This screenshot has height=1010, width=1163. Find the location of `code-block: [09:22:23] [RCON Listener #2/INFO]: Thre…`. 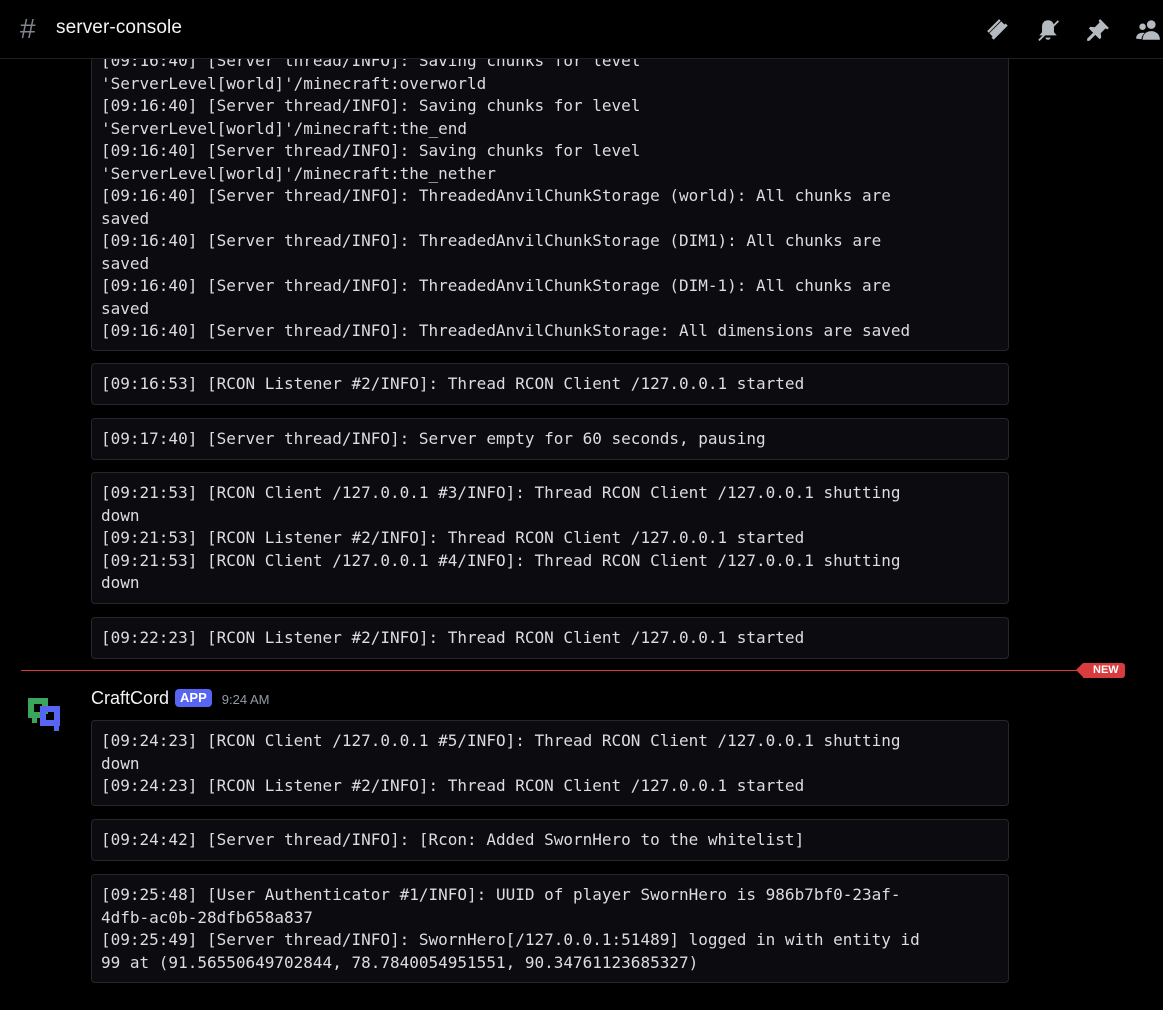

code-block: [09:22:23] [RCON Listener #2/INFO]: Thre… is located at coordinates (550, 638).